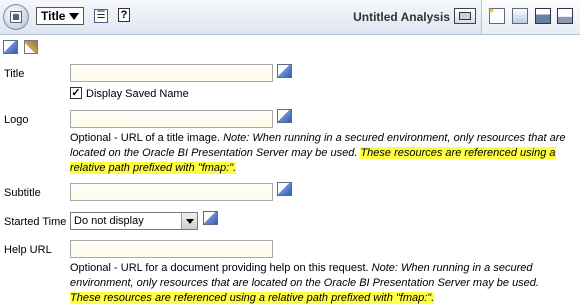  What do you see at coordinates (171, 119) in the screenshot?
I see `logo-field` at bounding box center [171, 119].